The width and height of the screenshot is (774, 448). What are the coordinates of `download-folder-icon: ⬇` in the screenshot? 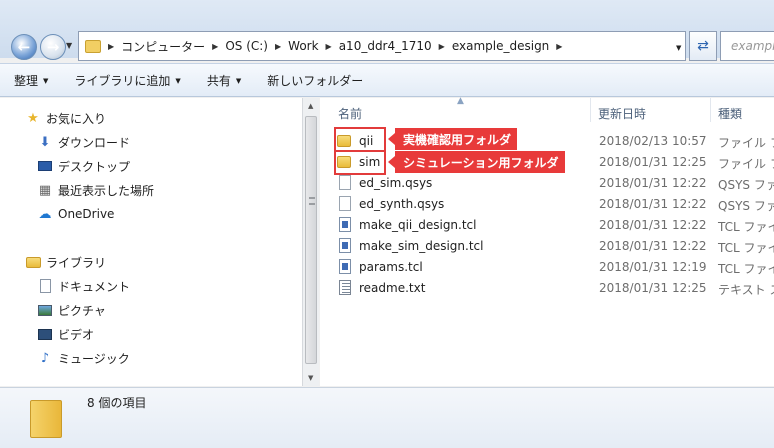 It's located at (45, 142).